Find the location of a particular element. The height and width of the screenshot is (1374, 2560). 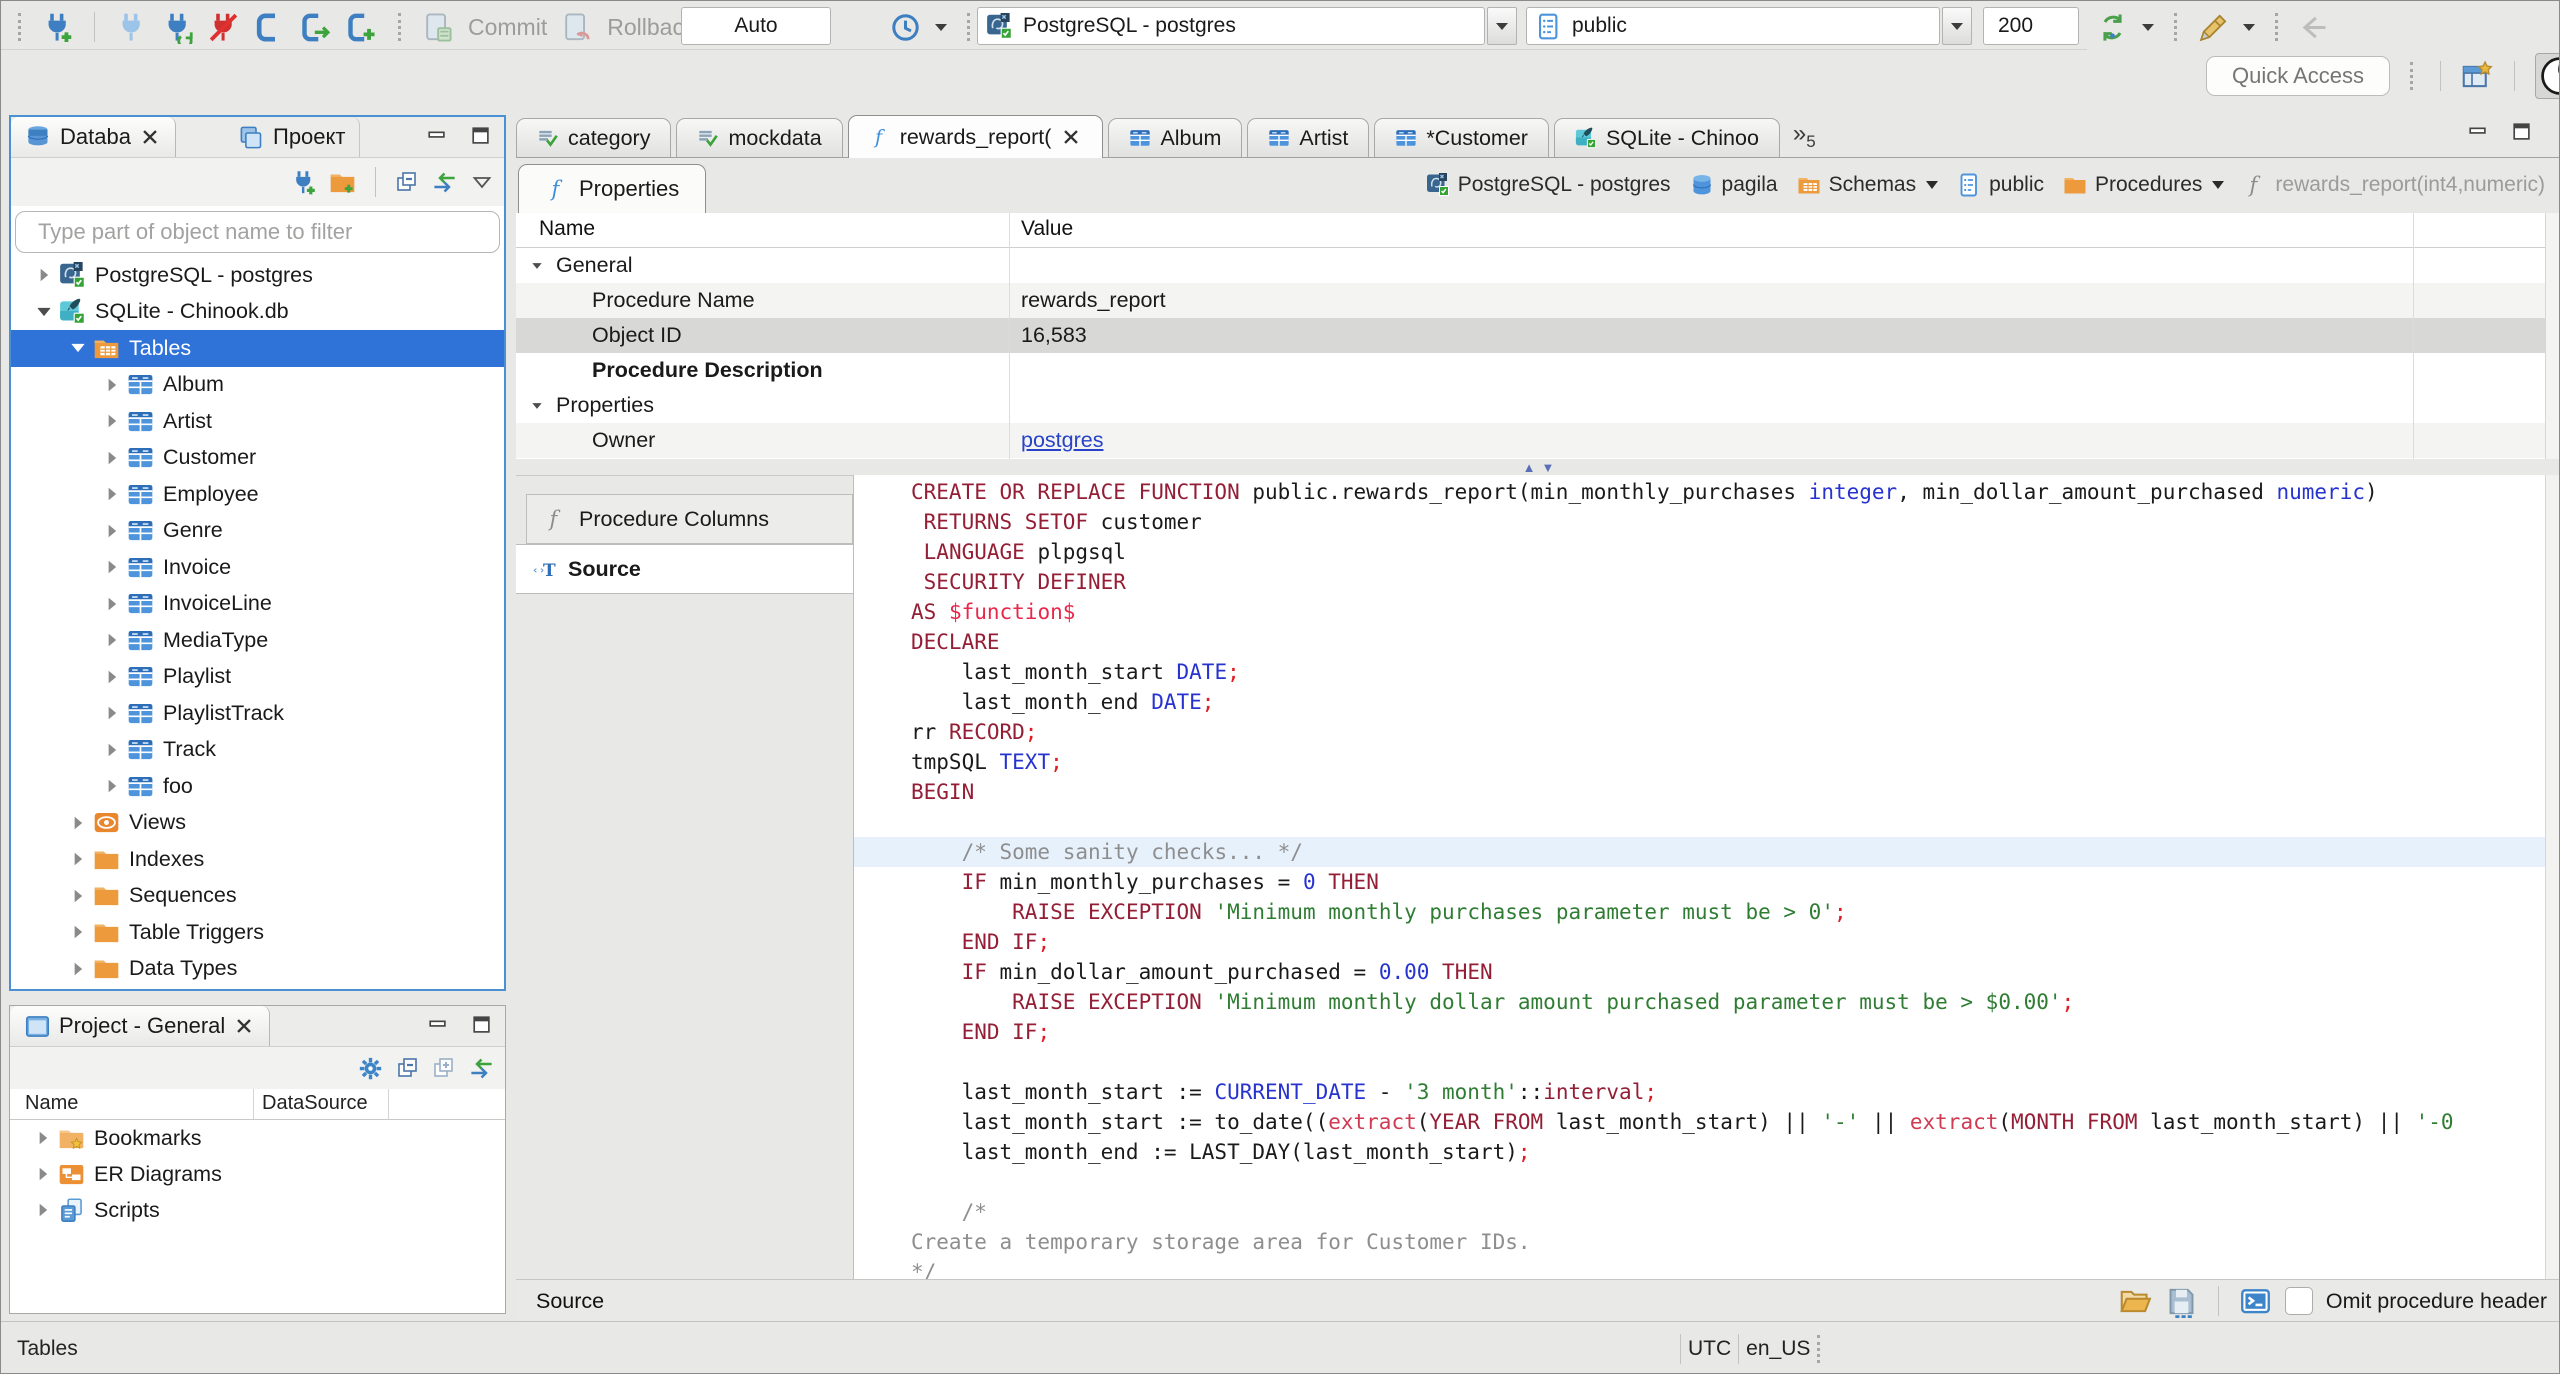

connection-combo: PostgreSQL - postgres is located at coordinates (1231, 26).